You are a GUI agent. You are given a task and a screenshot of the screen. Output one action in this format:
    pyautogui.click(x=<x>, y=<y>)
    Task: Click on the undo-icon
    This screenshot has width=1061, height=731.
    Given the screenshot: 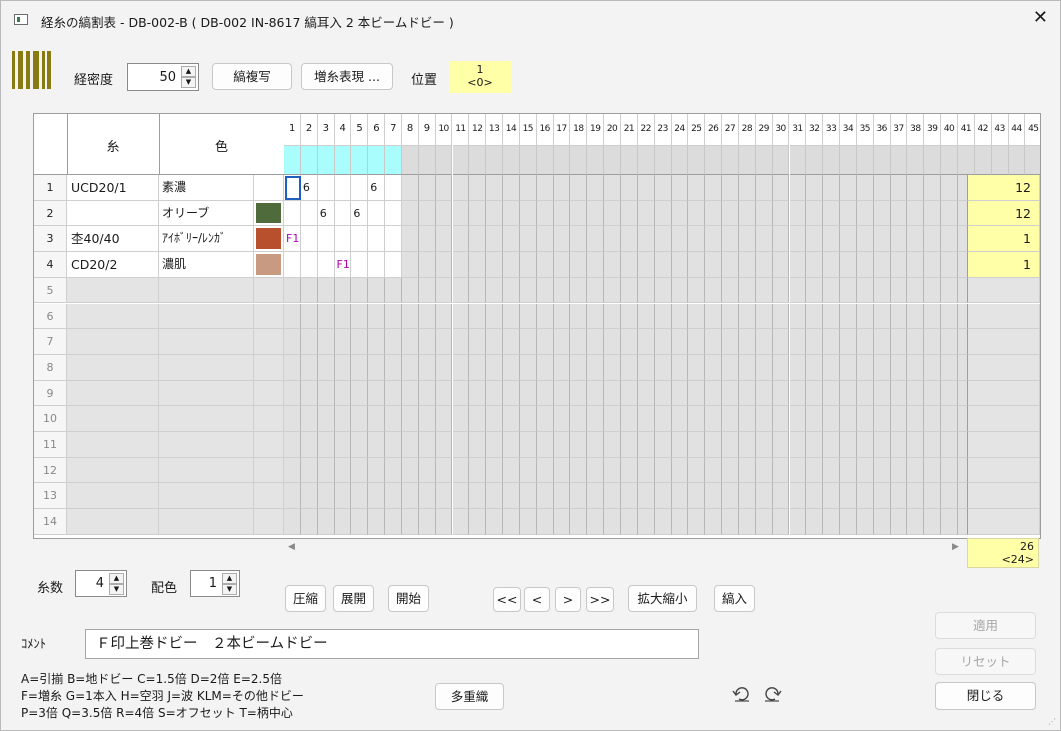 What is the action you would take?
    pyautogui.click(x=742, y=696)
    